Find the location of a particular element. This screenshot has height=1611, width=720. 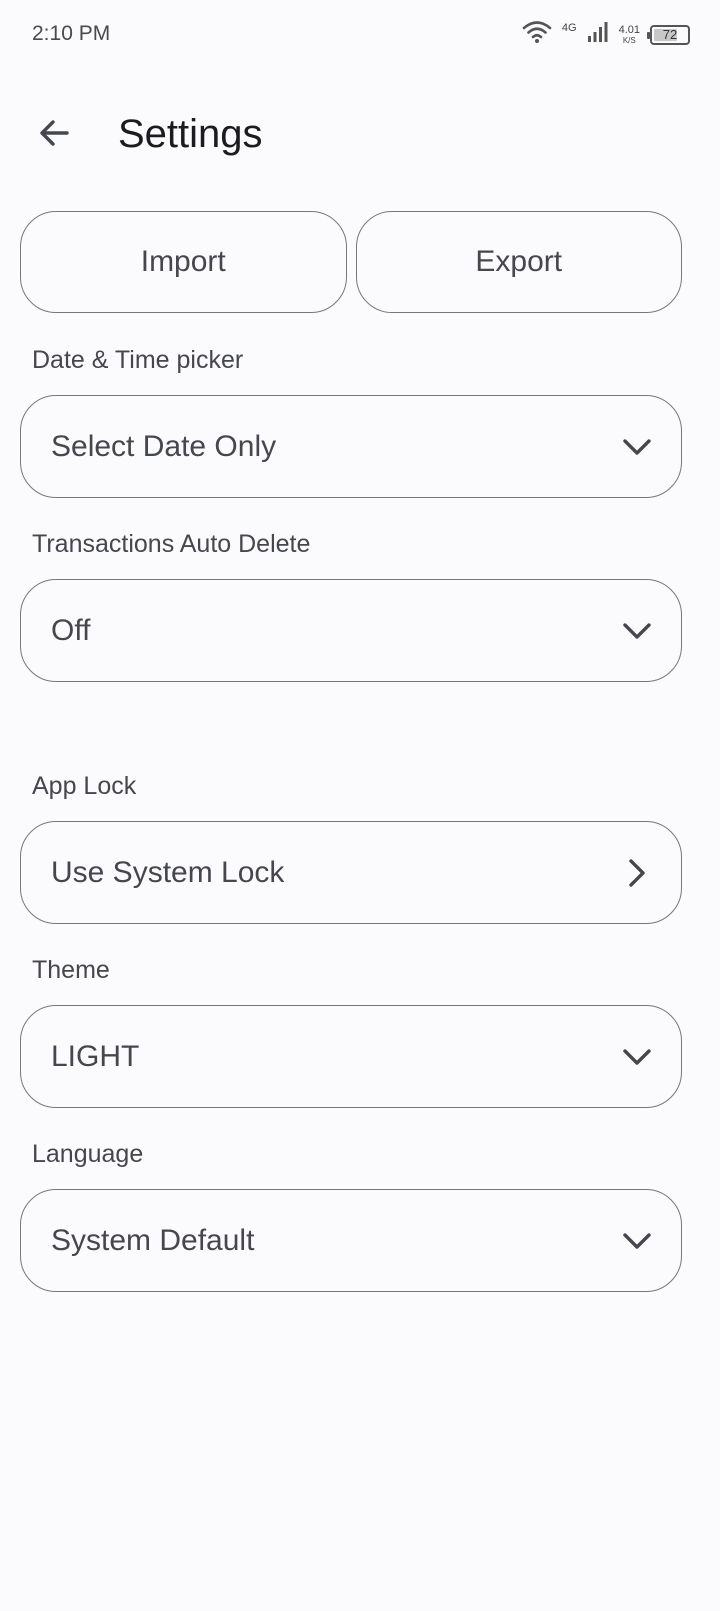

wifi-icon is located at coordinates (537, 34).